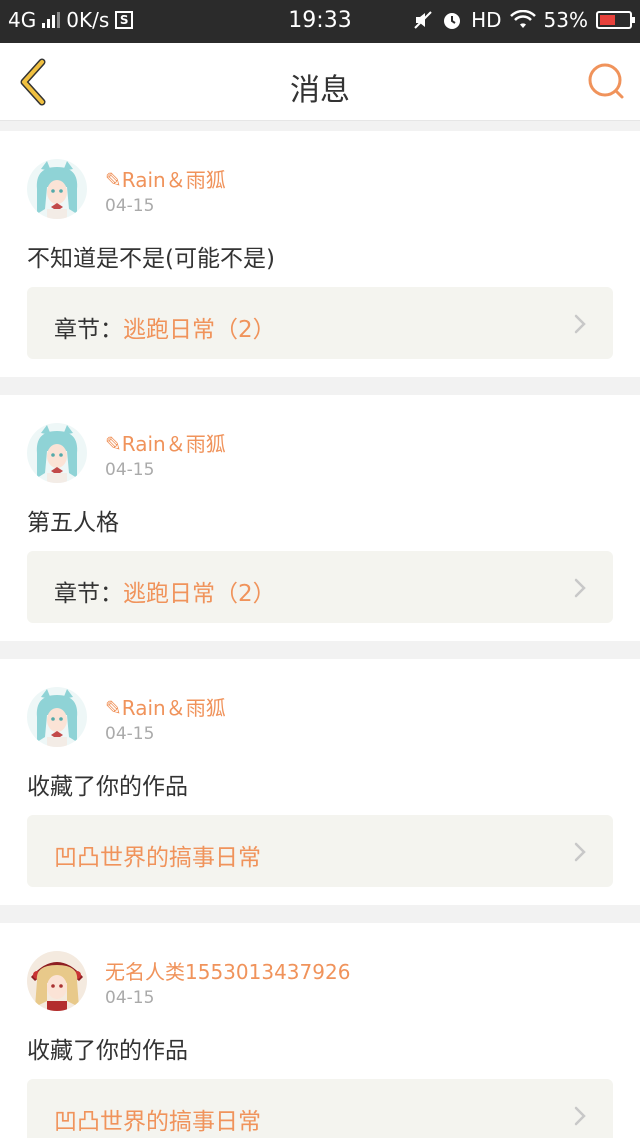  I want to click on hd-label: HD, so click(486, 20).